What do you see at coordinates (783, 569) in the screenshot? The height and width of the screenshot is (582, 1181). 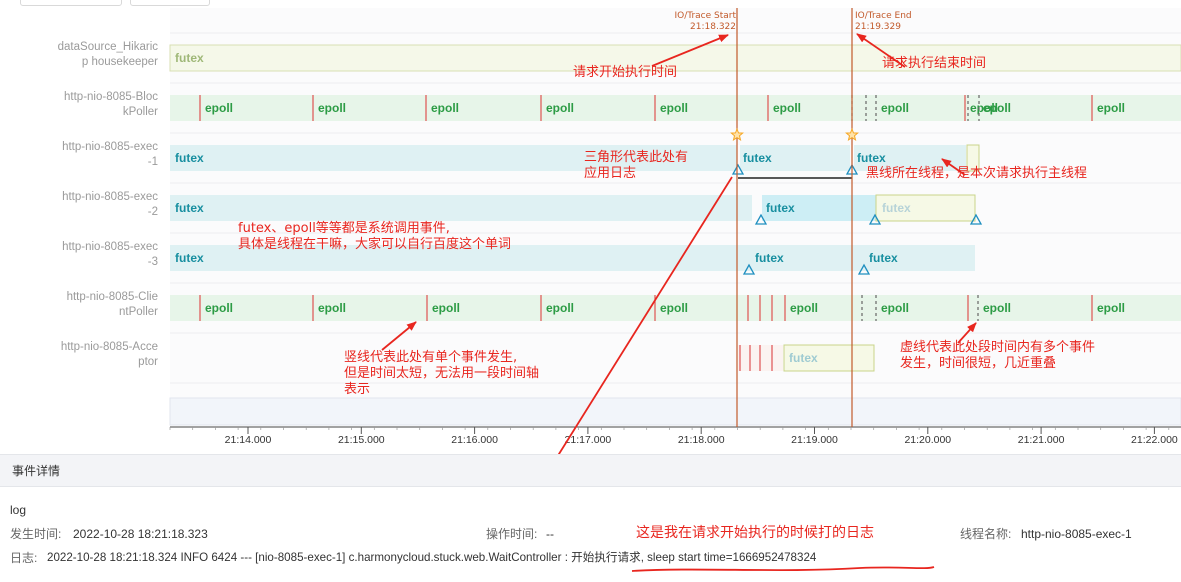 I see `log-underline` at bounding box center [783, 569].